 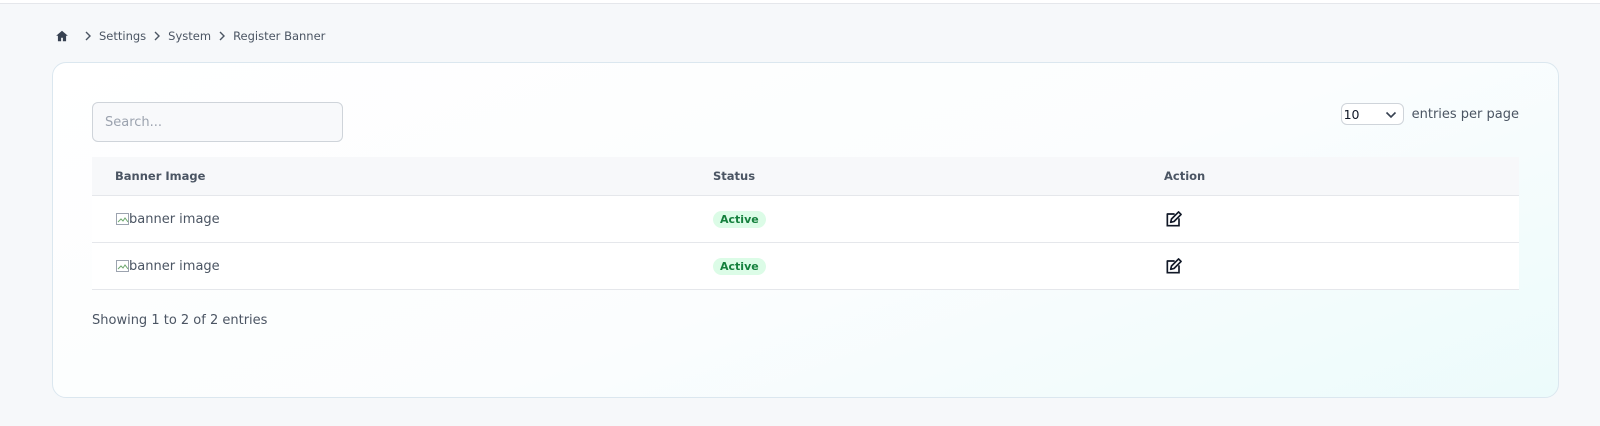 What do you see at coordinates (217, 122) in the screenshot?
I see `search-input` at bounding box center [217, 122].